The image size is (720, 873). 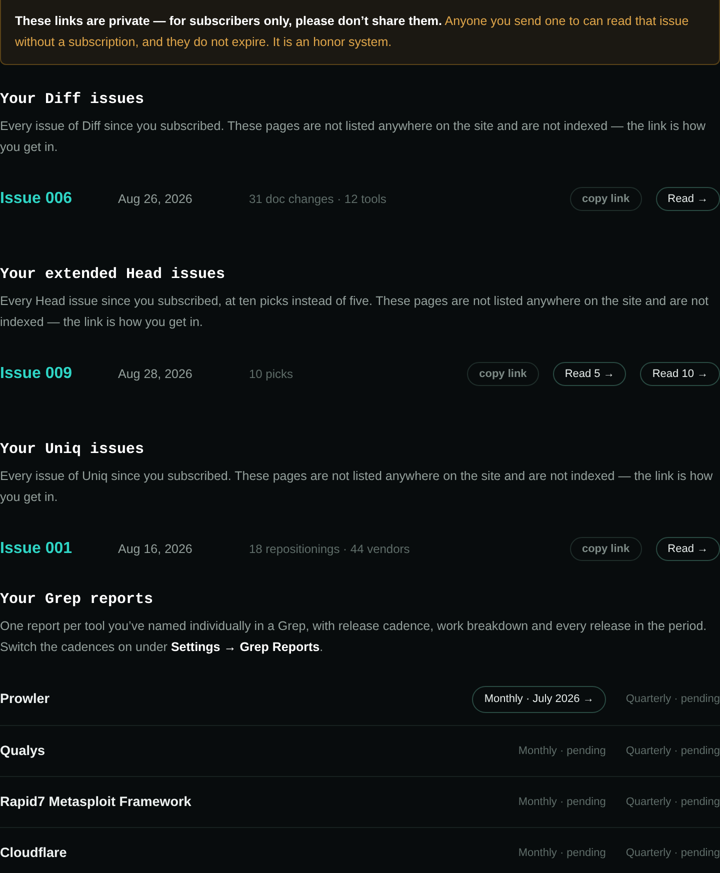 I want to click on section-heading: Your extended Head issues, so click(x=113, y=275).